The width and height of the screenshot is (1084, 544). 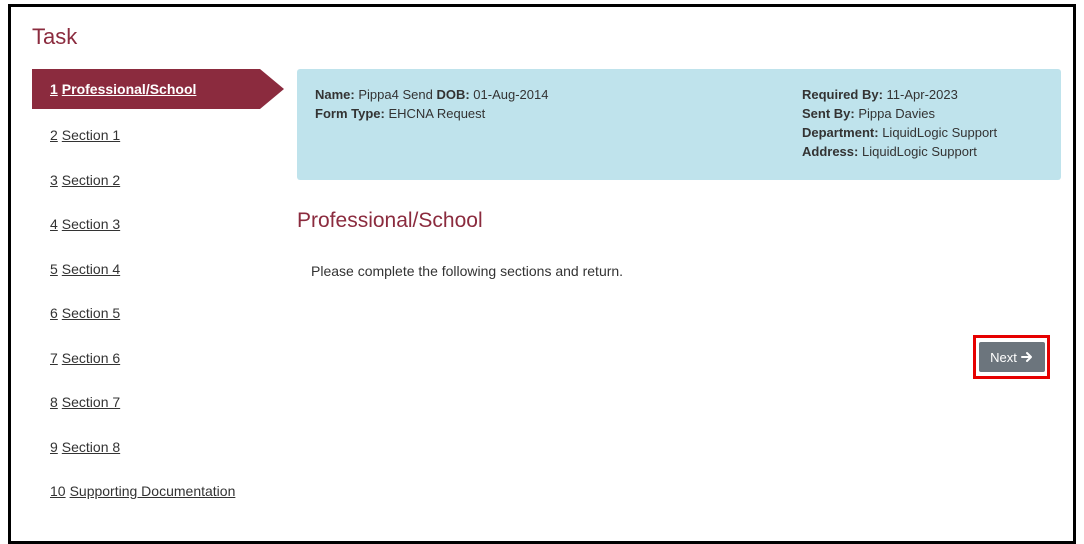 What do you see at coordinates (129, 89) in the screenshot?
I see `nav-item-label: Professional/School` at bounding box center [129, 89].